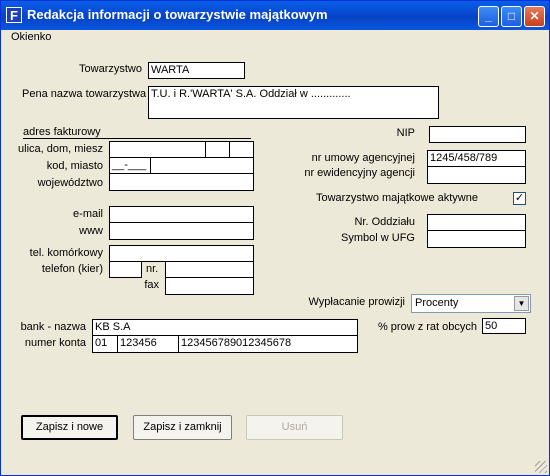 This screenshot has height=476, width=550. Describe the element at coordinates (241, 149) in the screenshot. I see `mieszkanie-field` at that location.